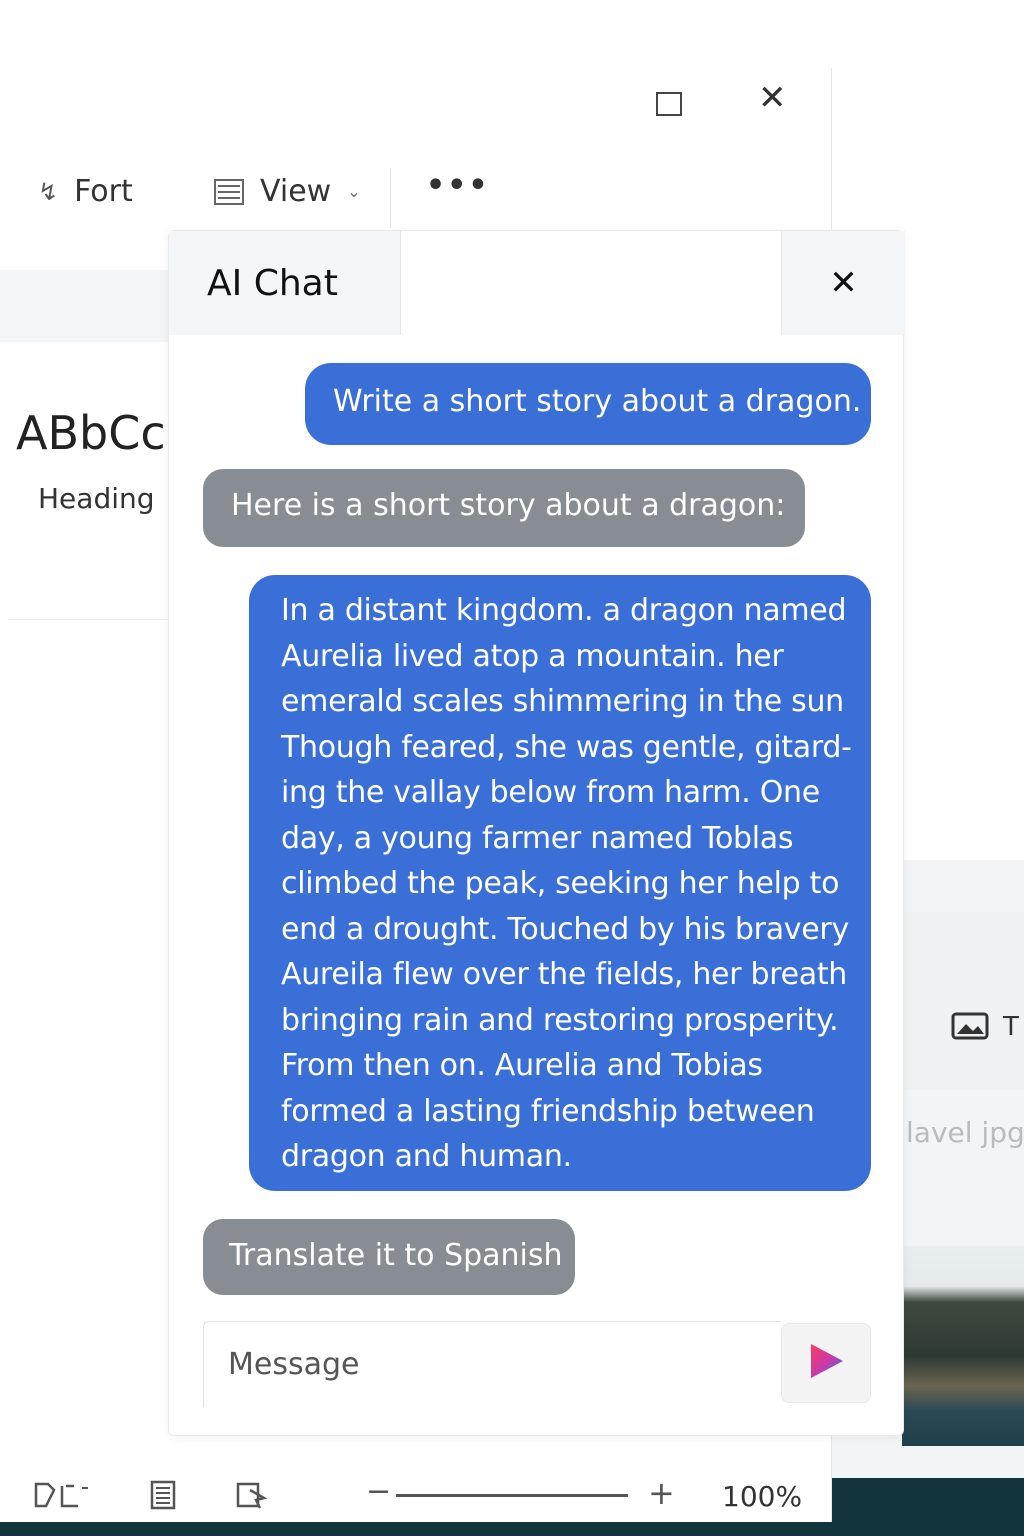 The width and height of the screenshot is (1024, 1536). Describe the element at coordinates (296, 191) in the screenshot. I see `view-button-label: View` at that location.